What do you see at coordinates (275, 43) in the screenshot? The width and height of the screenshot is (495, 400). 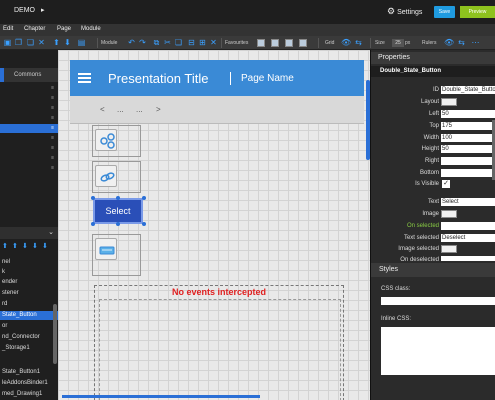 I see `fav-shape-icon` at bounding box center [275, 43].